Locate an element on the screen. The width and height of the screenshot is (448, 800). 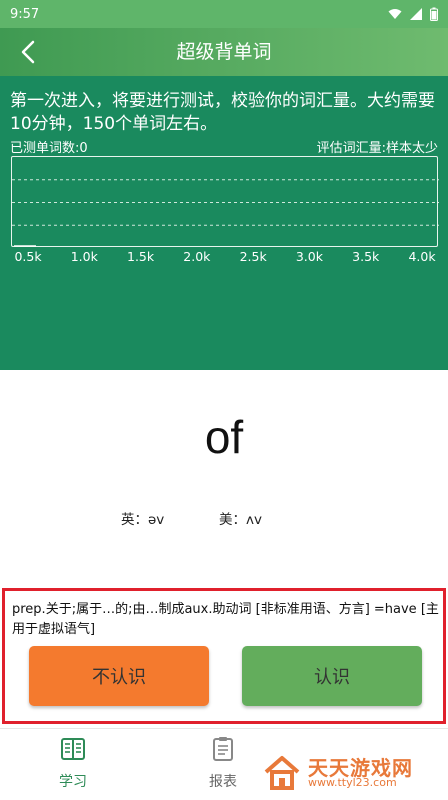
test-intro: 第一次进入，将要进行测试，校验你的词汇量。大约需要10分钟，150个单词左右。 is located at coordinates (222, 112).